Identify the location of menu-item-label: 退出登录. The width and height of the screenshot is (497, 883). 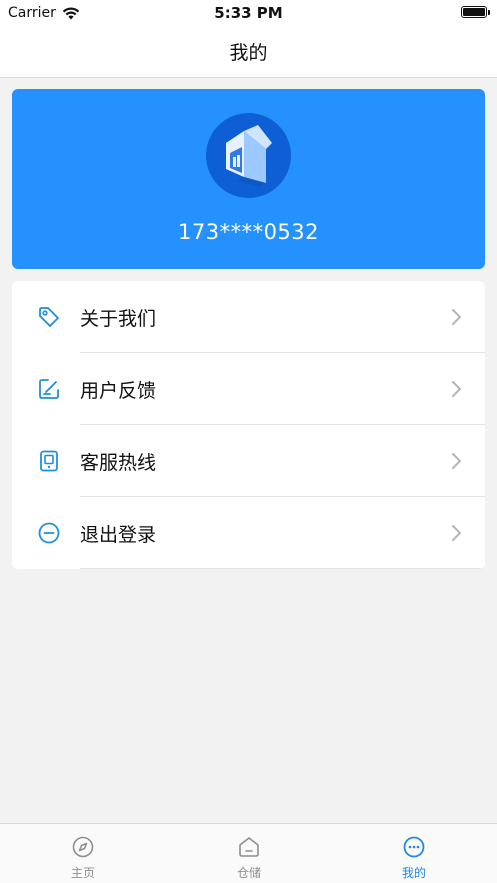
(118, 534).